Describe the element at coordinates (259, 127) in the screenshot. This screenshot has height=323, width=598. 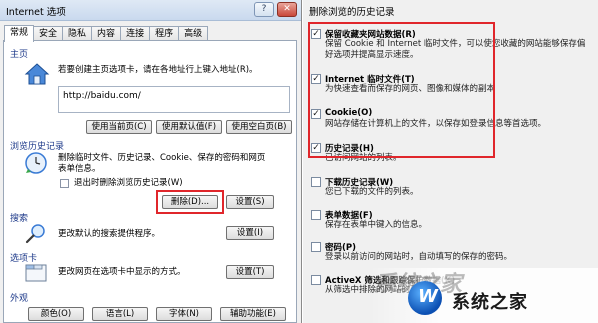
I see `use-blank-button: 使用空白页(B)` at that location.